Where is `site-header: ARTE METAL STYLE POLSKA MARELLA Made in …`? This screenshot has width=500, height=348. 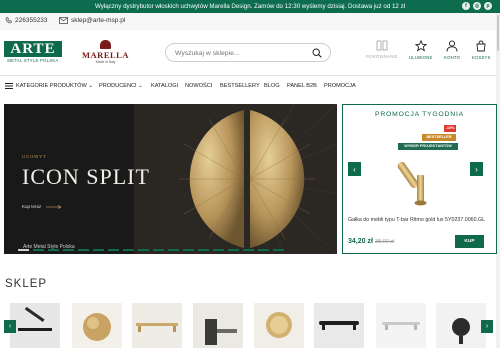 site-header: ARTE METAL STYLE POLSKA MARELLA Made in … is located at coordinates (250, 53).